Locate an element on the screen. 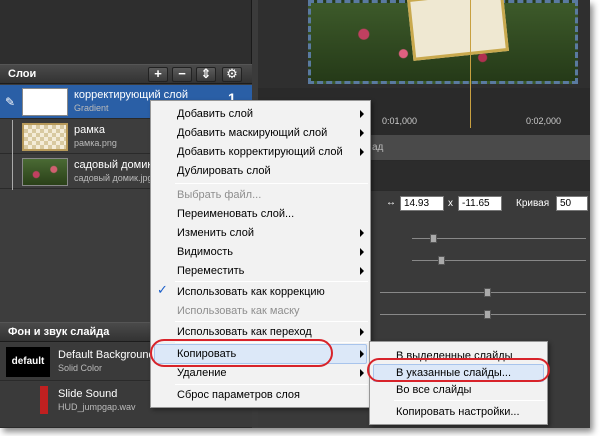 The height and width of the screenshot is (436, 600). sound-icon is located at coordinates (44, 400).